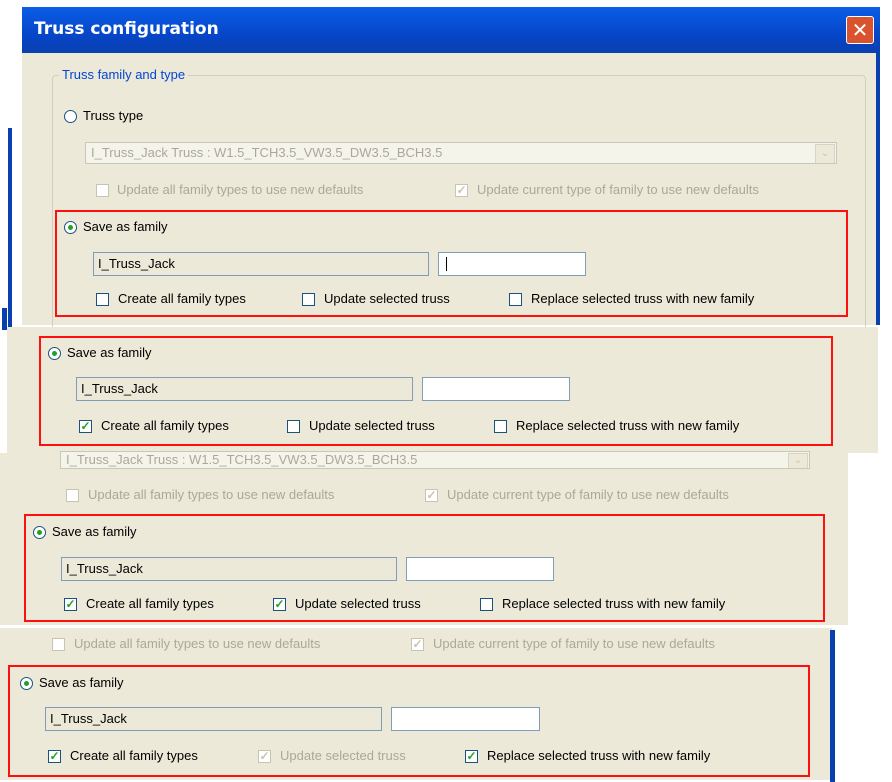 This screenshot has height=782, width=892. What do you see at coordinates (102, 299) in the screenshot?
I see `create-all-types-checkbox` at bounding box center [102, 299].